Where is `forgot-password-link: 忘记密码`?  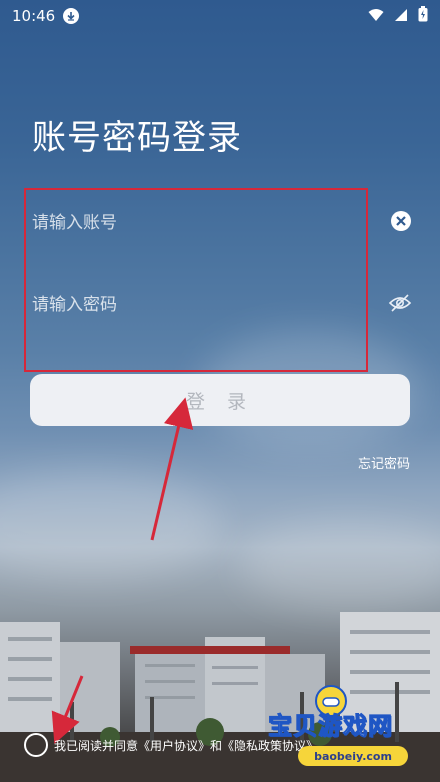 forgot-password-link: 忘记密码 is located at coordinates (384, 462).